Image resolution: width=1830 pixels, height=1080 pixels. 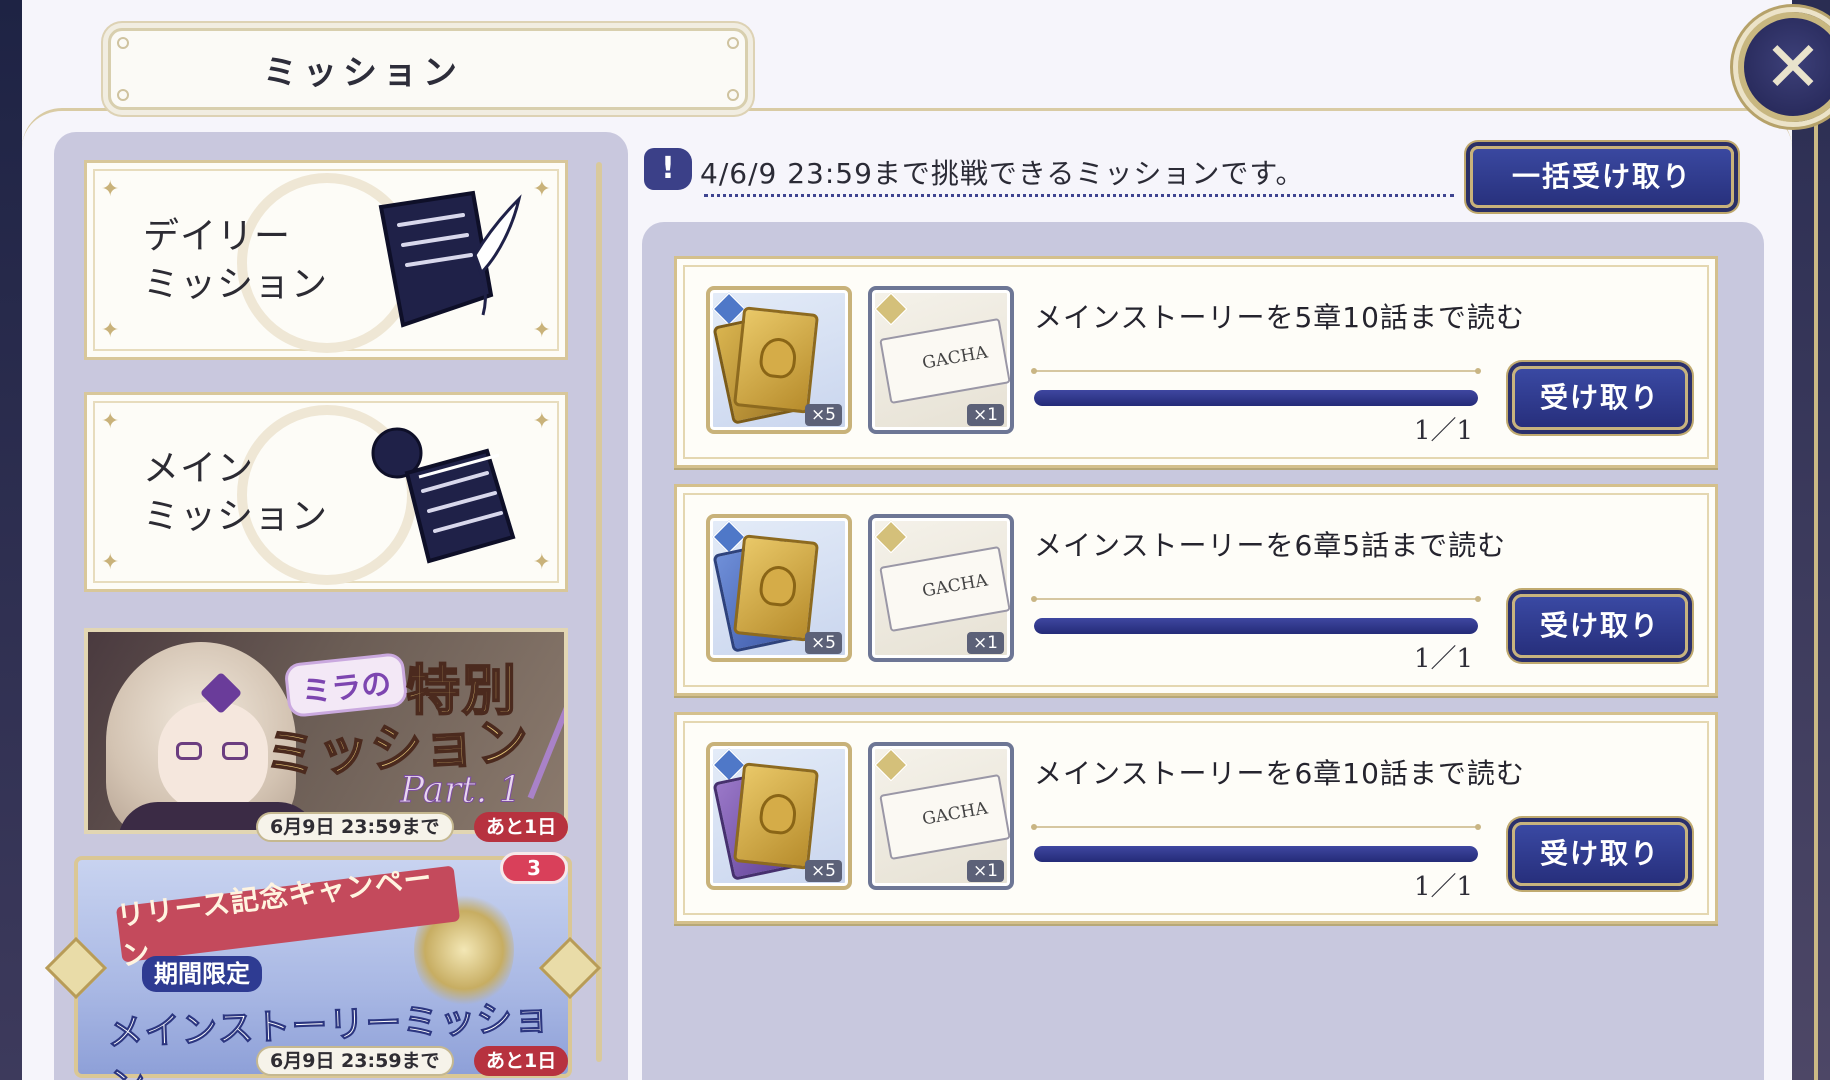 I want to click on campaign-deadline: 6月9日 23:59まで, so click(x=355, y=1061).